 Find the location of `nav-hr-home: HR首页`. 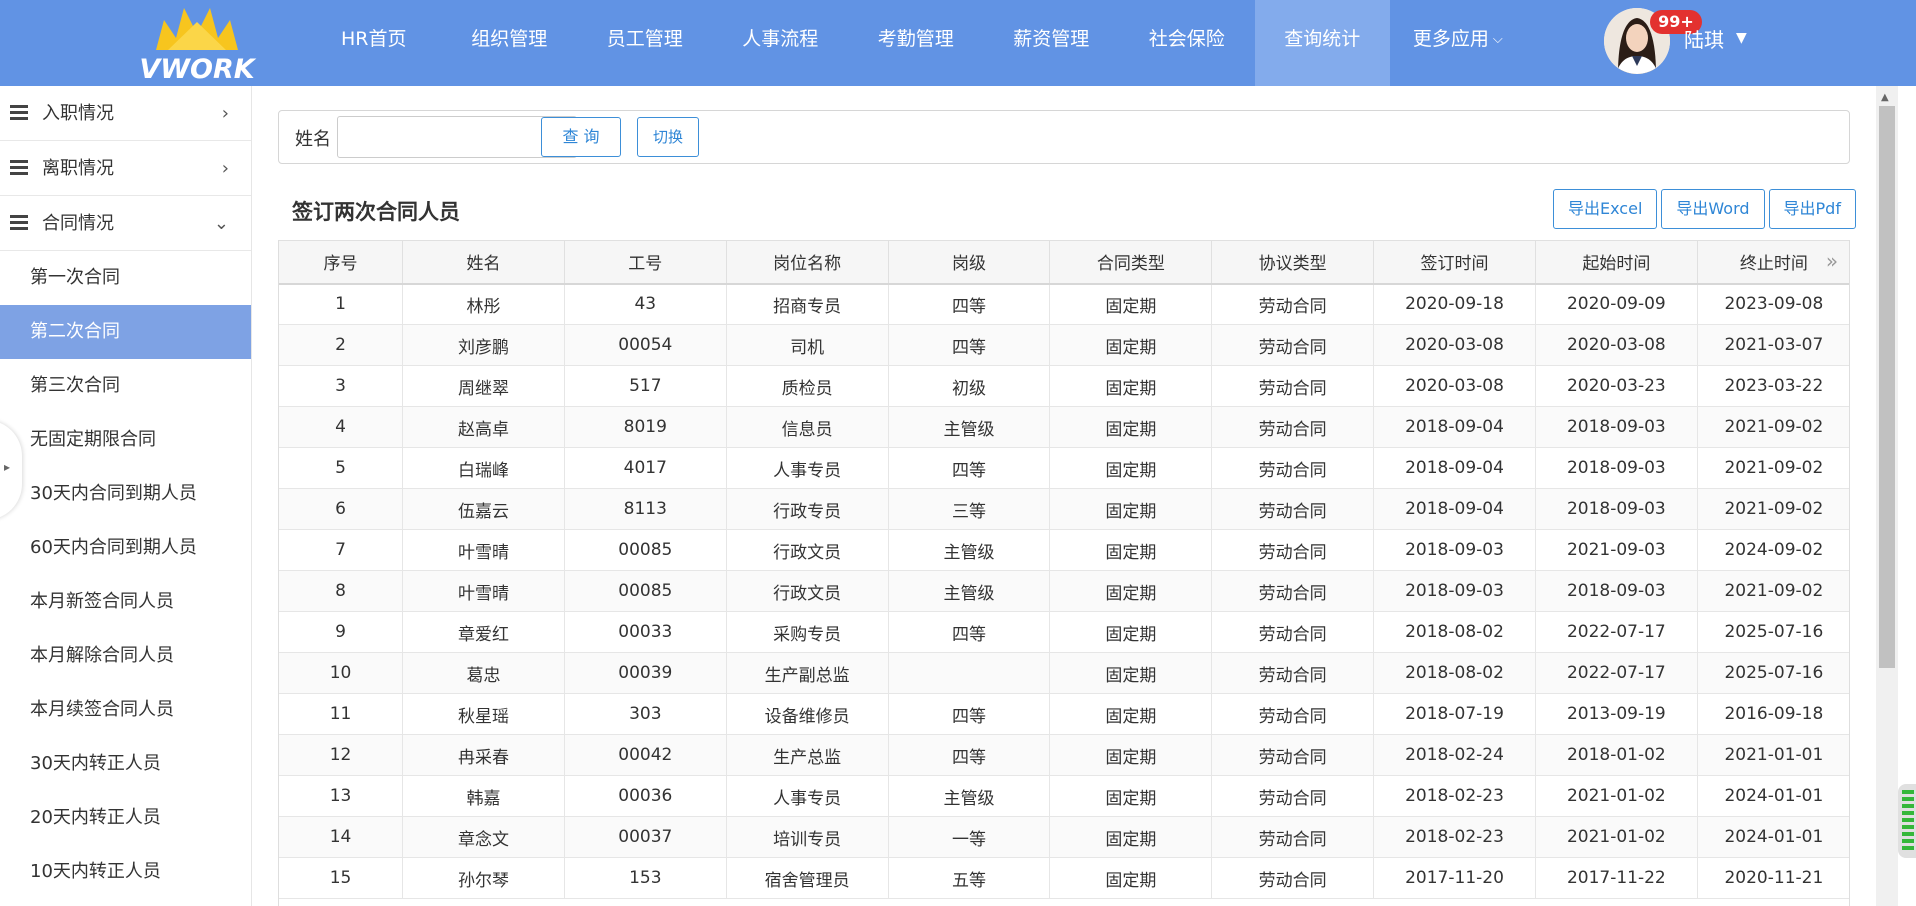

nav-hr-home: HR首页 is located at coordinates (374, 43).